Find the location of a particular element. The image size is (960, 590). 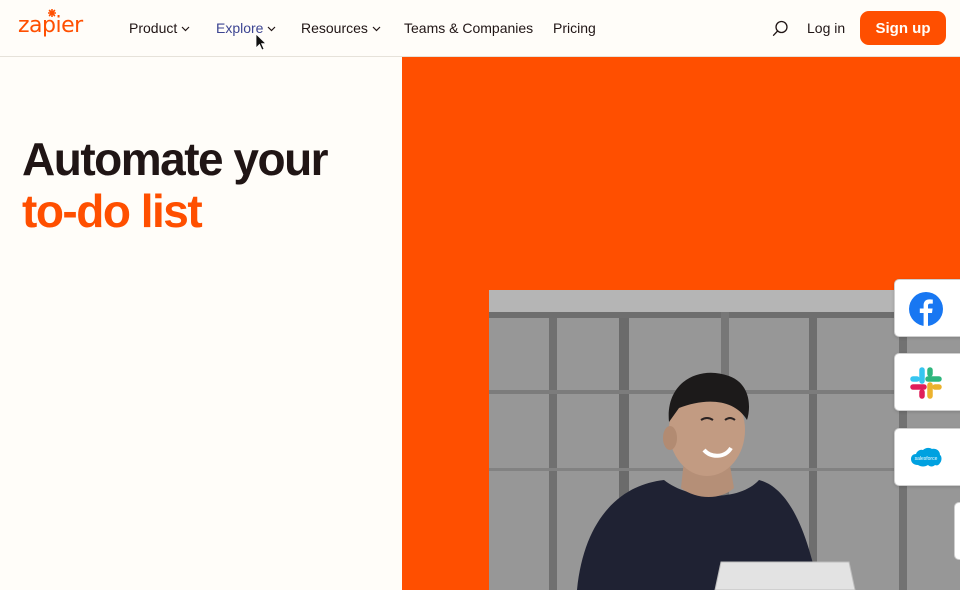

zapier-logo: zapier is located at coordinates (50, 26).